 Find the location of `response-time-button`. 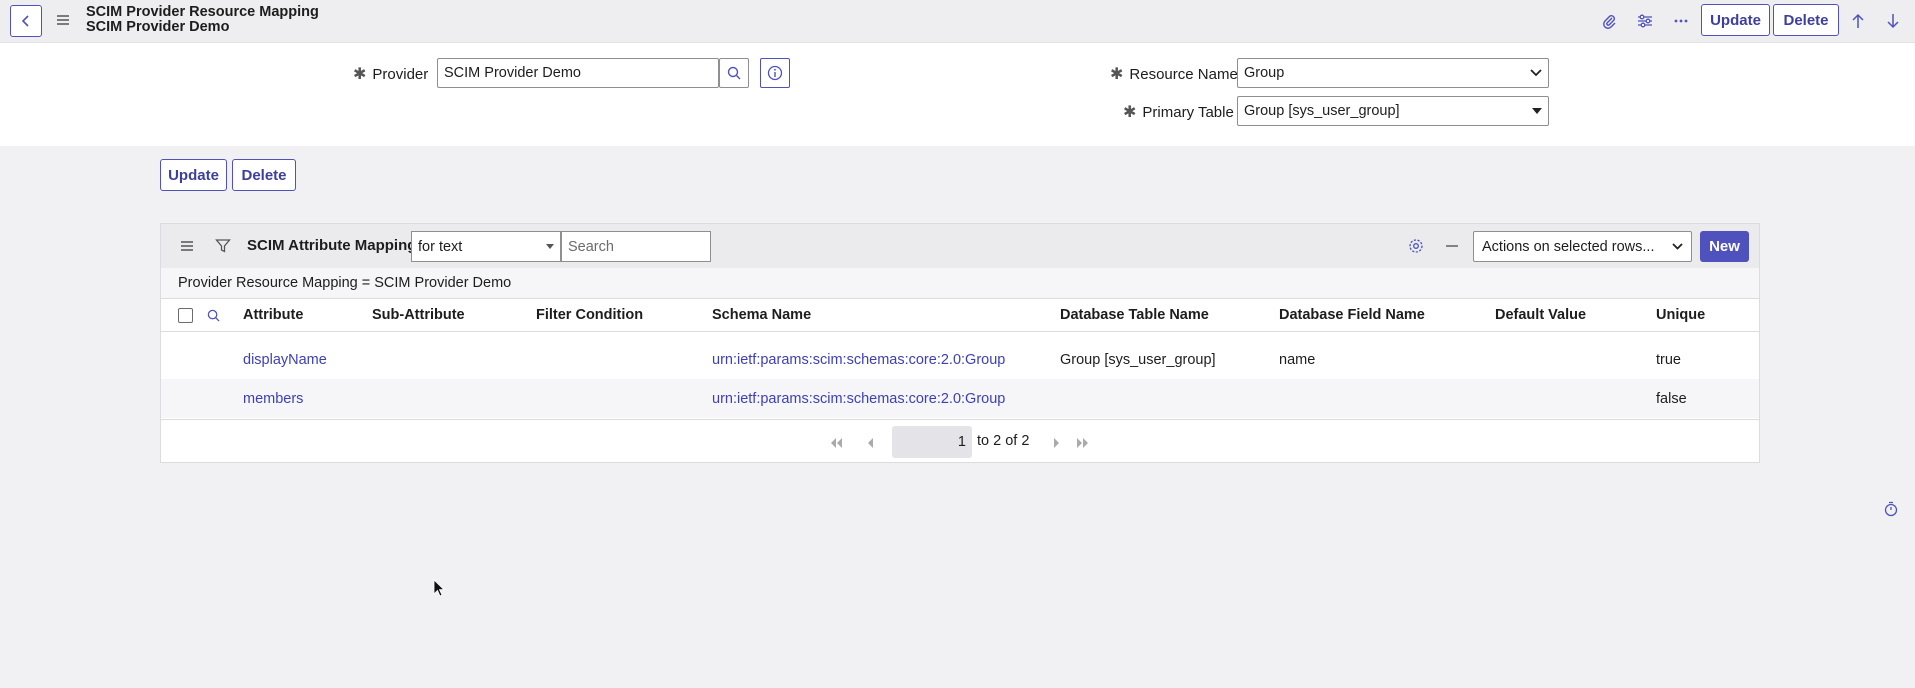

response-time-button is located at coordinates (1893, 510).